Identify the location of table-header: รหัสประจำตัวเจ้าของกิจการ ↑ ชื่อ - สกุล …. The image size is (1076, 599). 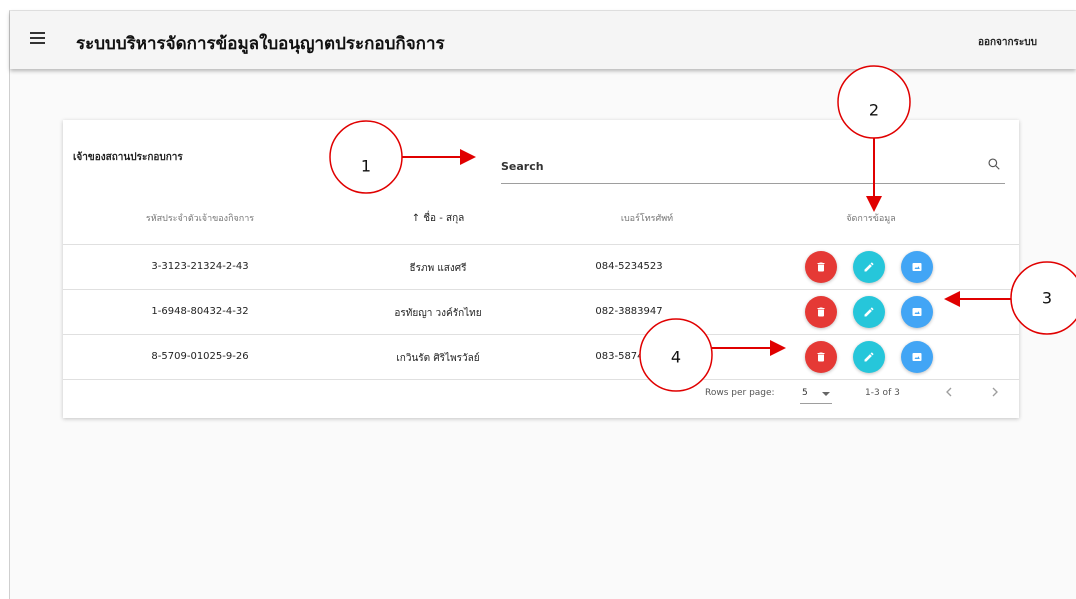
(541, 228).